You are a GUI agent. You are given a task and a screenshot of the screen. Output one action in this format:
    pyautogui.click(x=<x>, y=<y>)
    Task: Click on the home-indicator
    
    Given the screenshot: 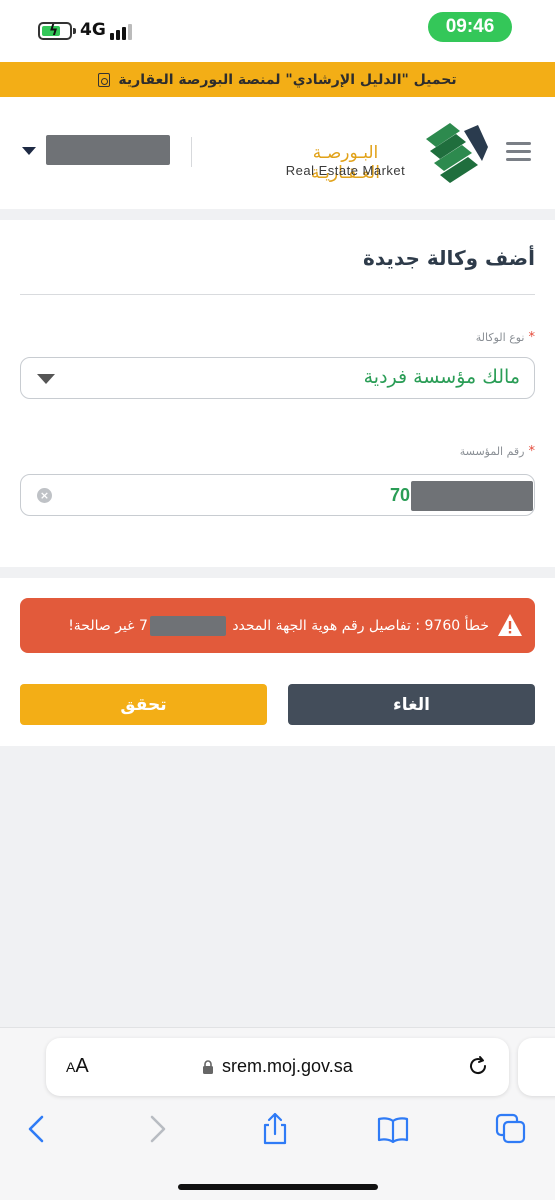 What is the action you would take?
    pyautogui.click(x=278, y=1187)
    